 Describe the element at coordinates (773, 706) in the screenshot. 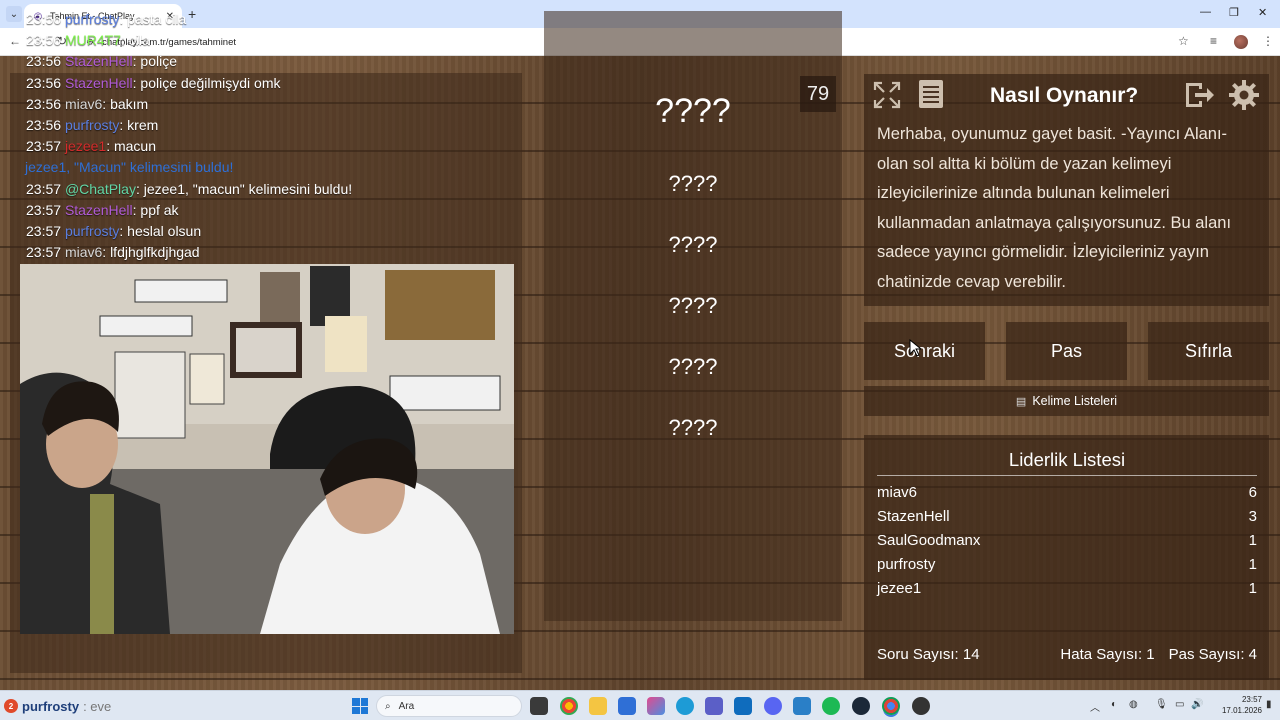

I see `discord-icon` at that location.